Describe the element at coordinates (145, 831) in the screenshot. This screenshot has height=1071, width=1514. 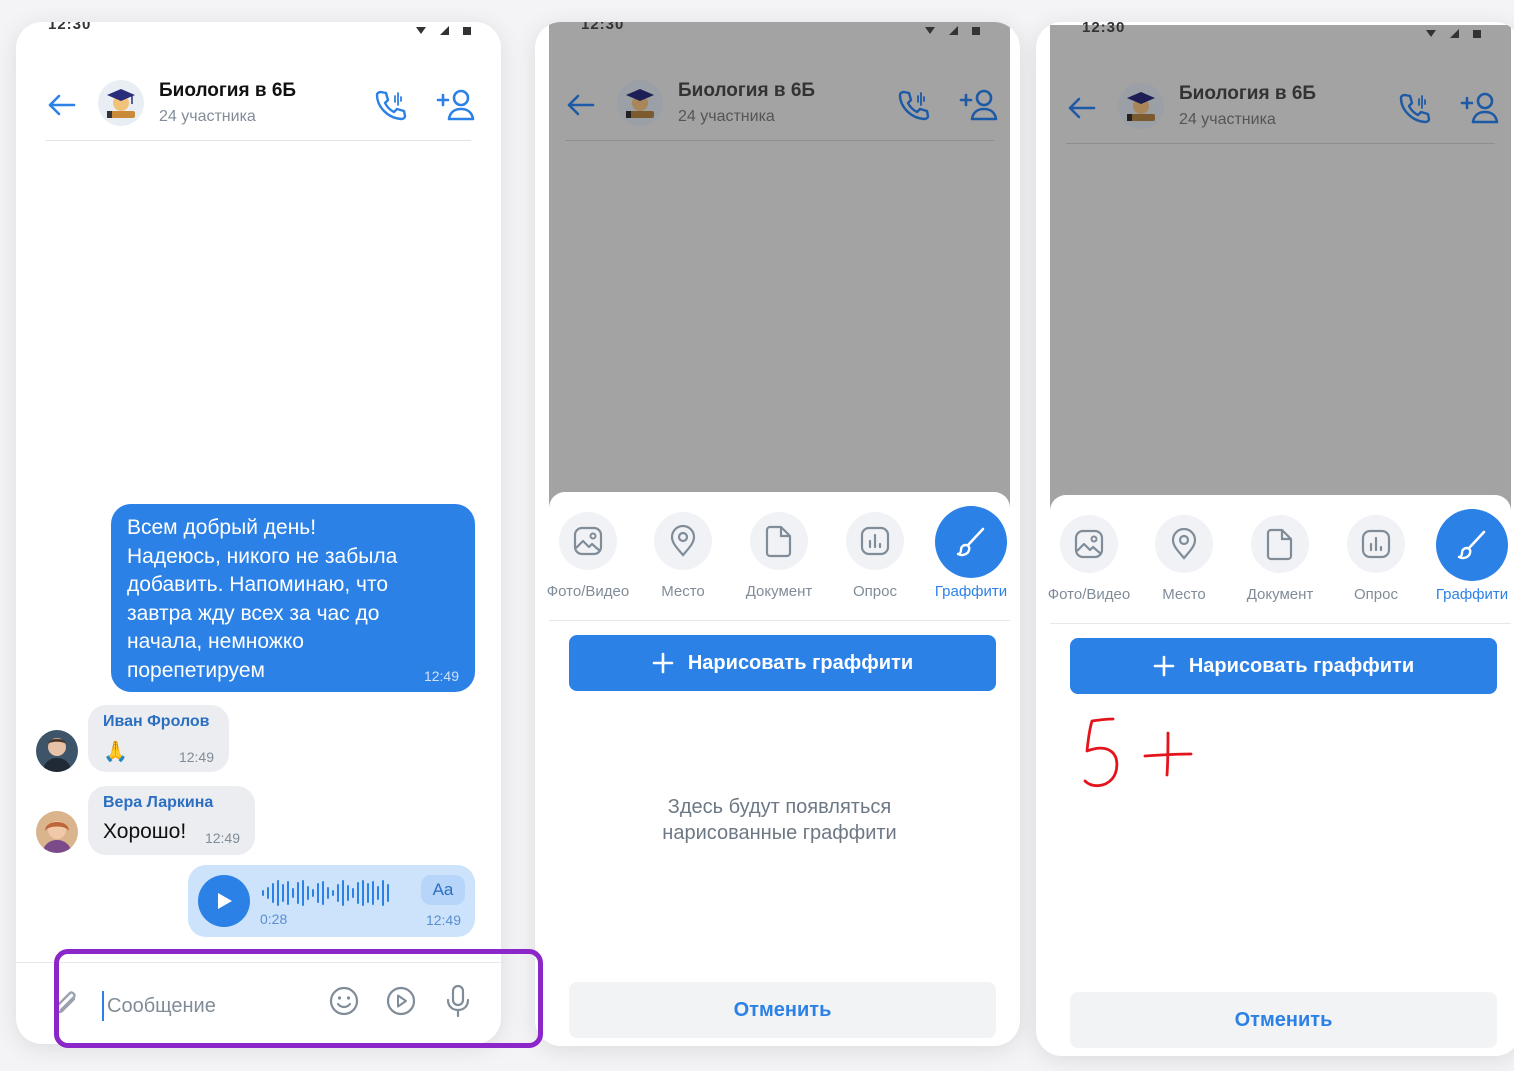
I see `message-text: Хорошо!` at that location.